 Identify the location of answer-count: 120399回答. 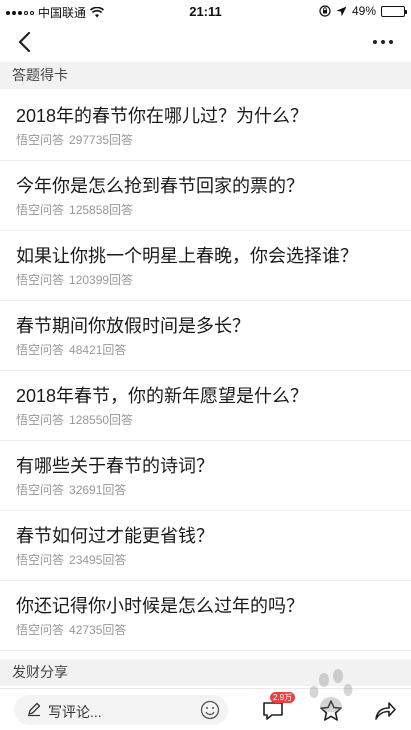
(101, 280).